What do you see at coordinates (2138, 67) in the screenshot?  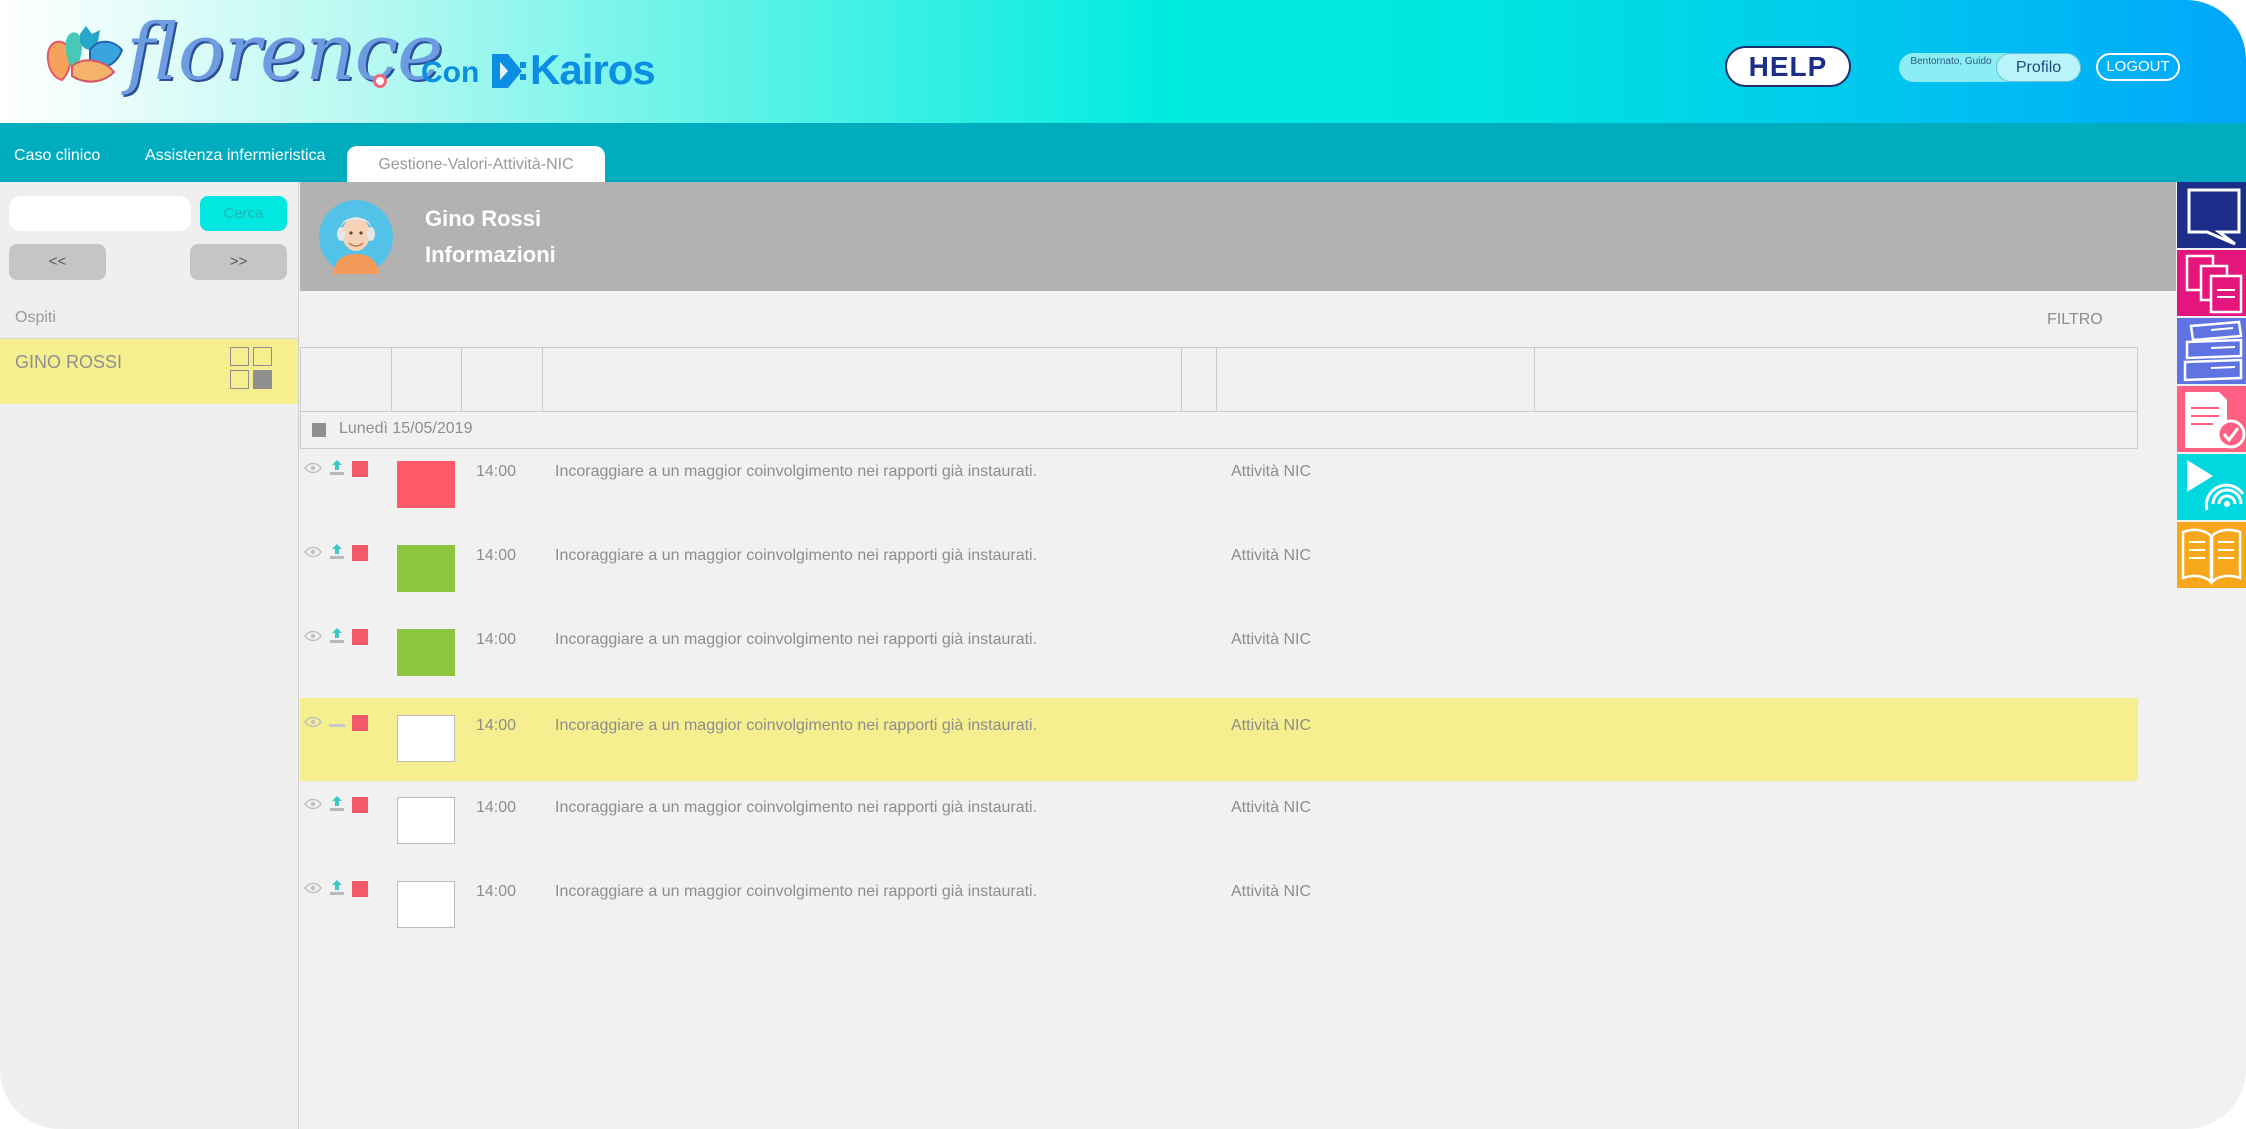 I see `logout-button: LOGOUT` at bounding box center [2138, 67].